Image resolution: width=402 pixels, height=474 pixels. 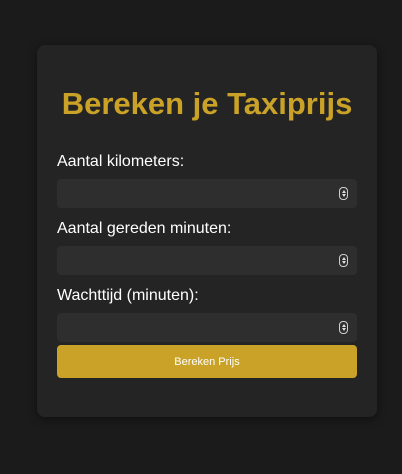 What do you see at coordinates (128, 295) in the screenshot?
I see `waiting-time-label: Wachttijd (minuten):` at bounding box center [128, 295].